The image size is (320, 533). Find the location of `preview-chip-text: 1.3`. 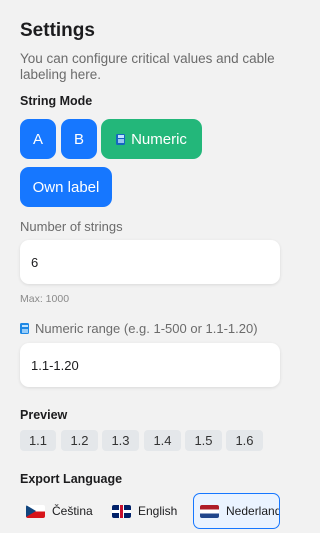

preview-chip-text: 1.3 is located at coordinates (120, 440).